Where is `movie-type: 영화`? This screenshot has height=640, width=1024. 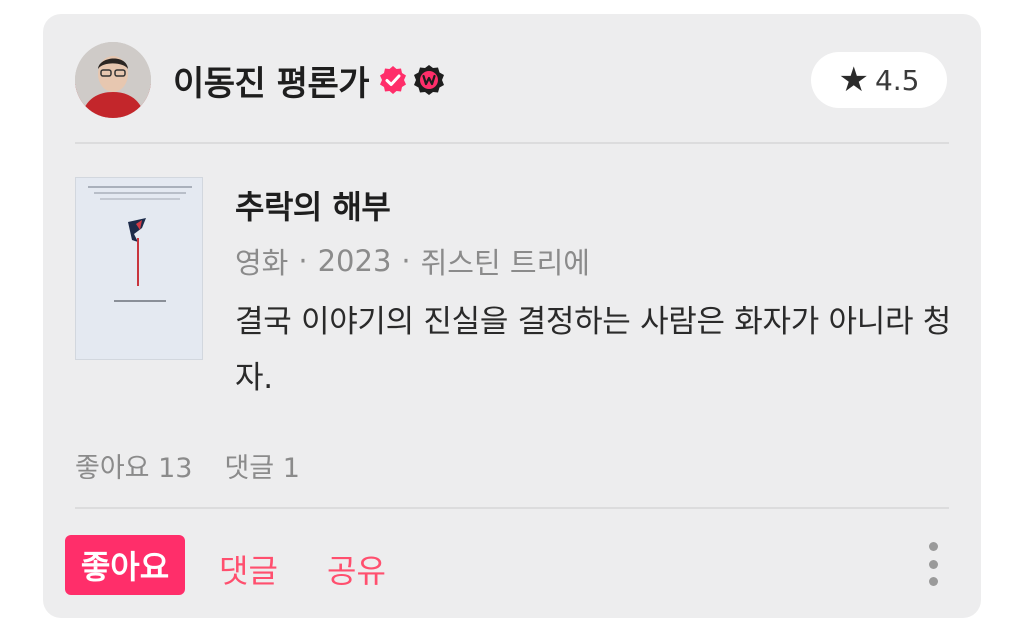
movie-type: 영화 is located at coordinates (262, 263).